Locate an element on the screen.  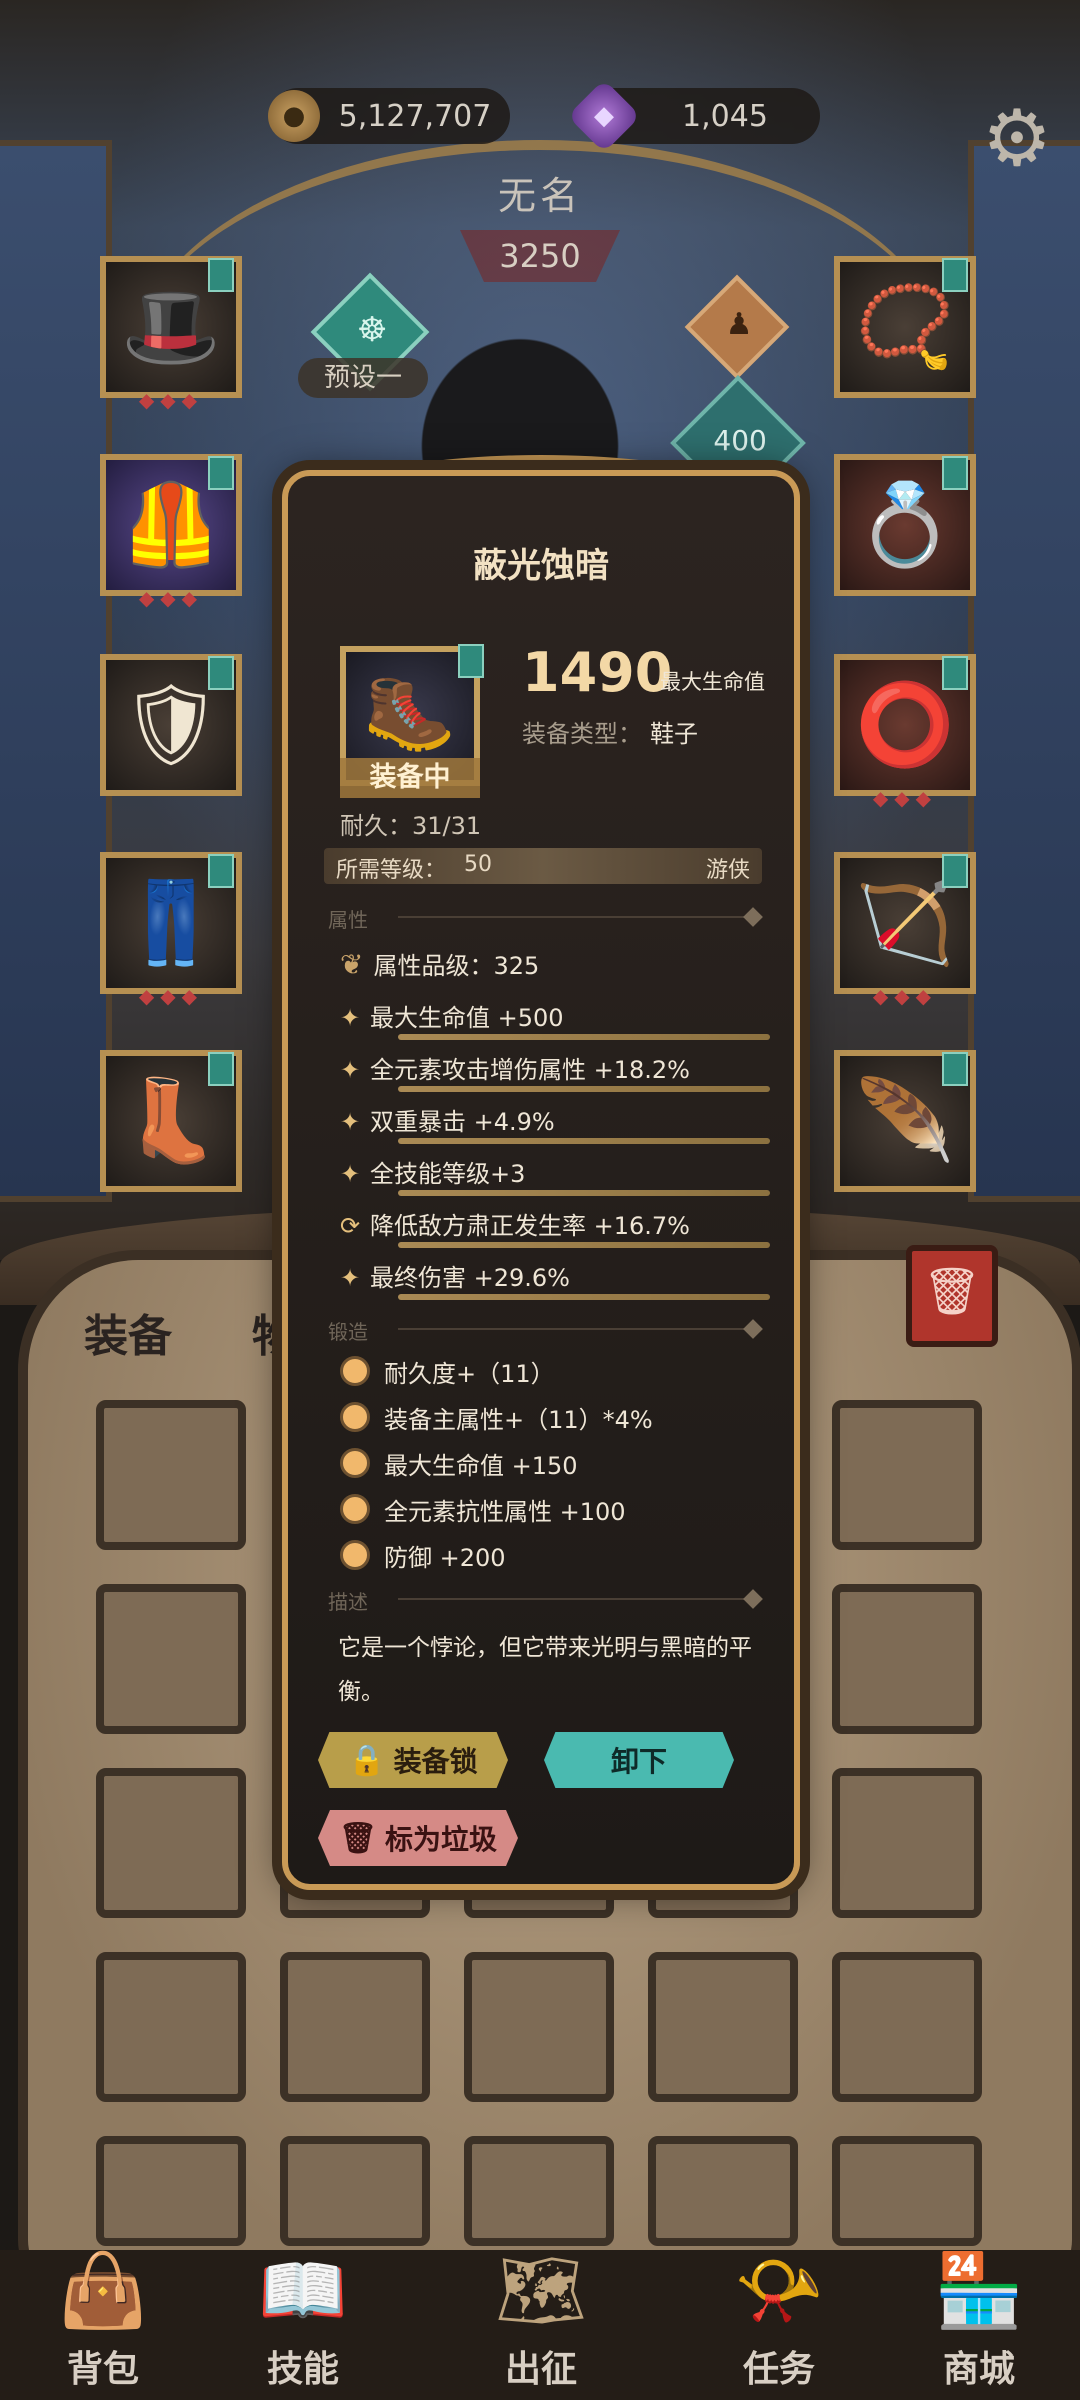
lock-label: 装备锁 is located at coordinates (435, 1761).